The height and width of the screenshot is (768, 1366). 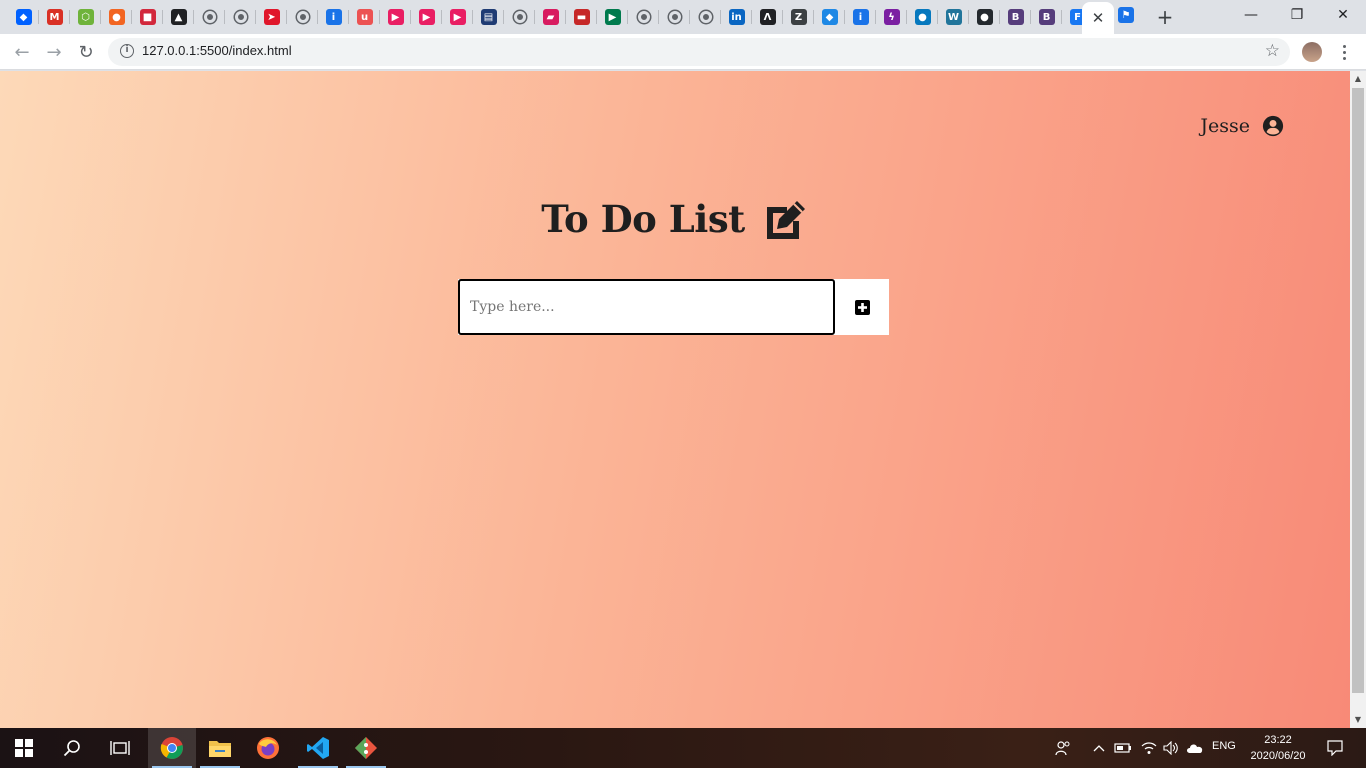 I want to click on notification-icon, so click(x=1335, y=748).